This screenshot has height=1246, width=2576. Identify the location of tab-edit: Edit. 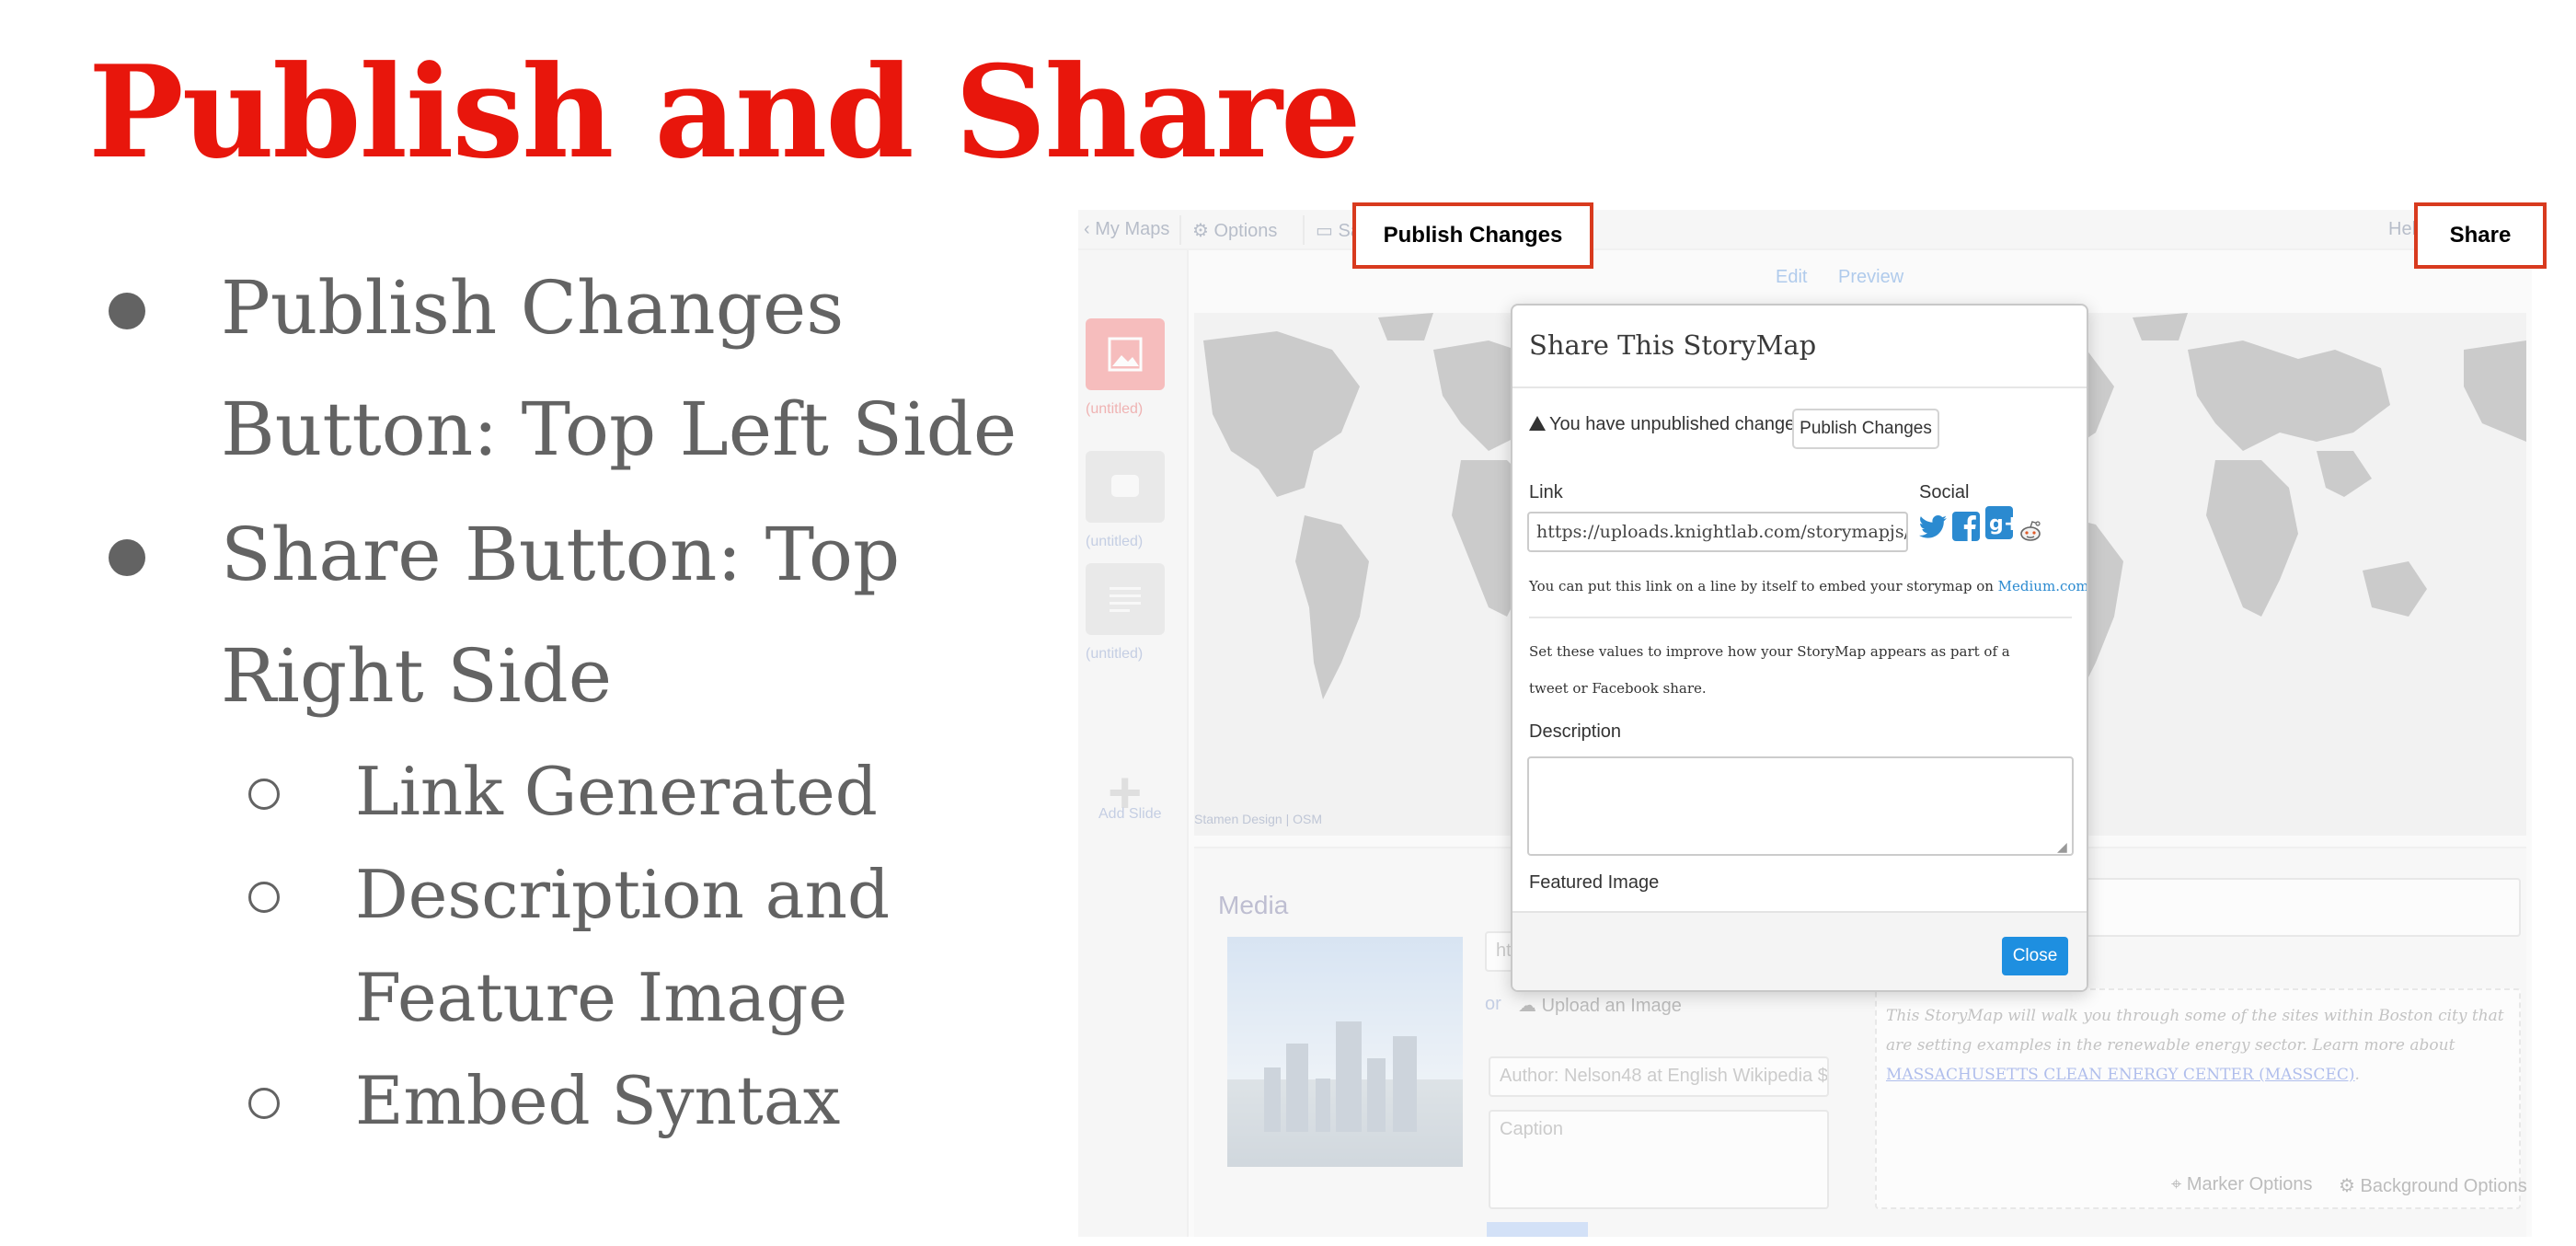
(1791, 277).